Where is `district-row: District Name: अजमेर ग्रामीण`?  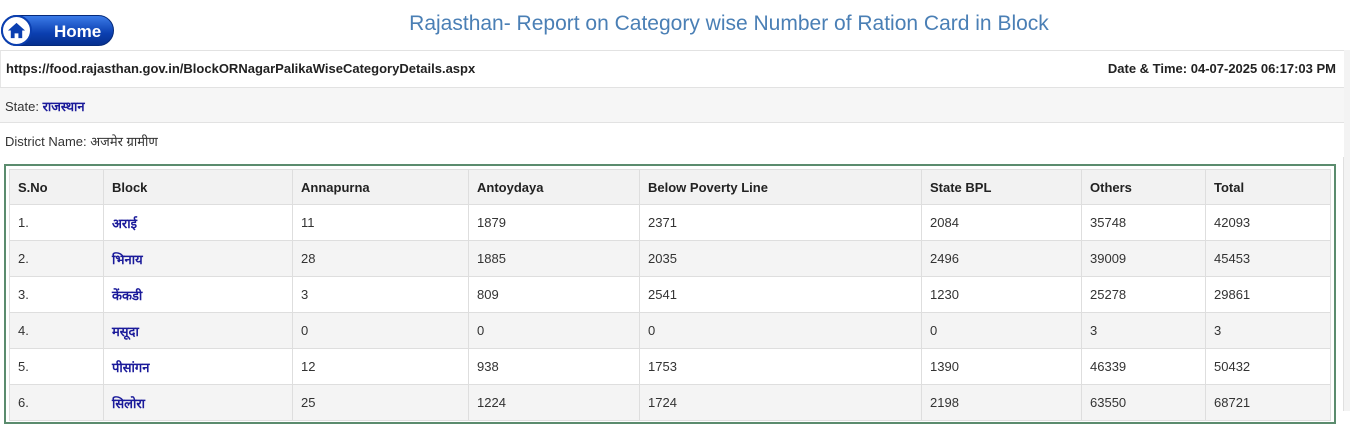 district-row: District Name: अजमेर ग्रामीण is located at coordinates (672, 139).